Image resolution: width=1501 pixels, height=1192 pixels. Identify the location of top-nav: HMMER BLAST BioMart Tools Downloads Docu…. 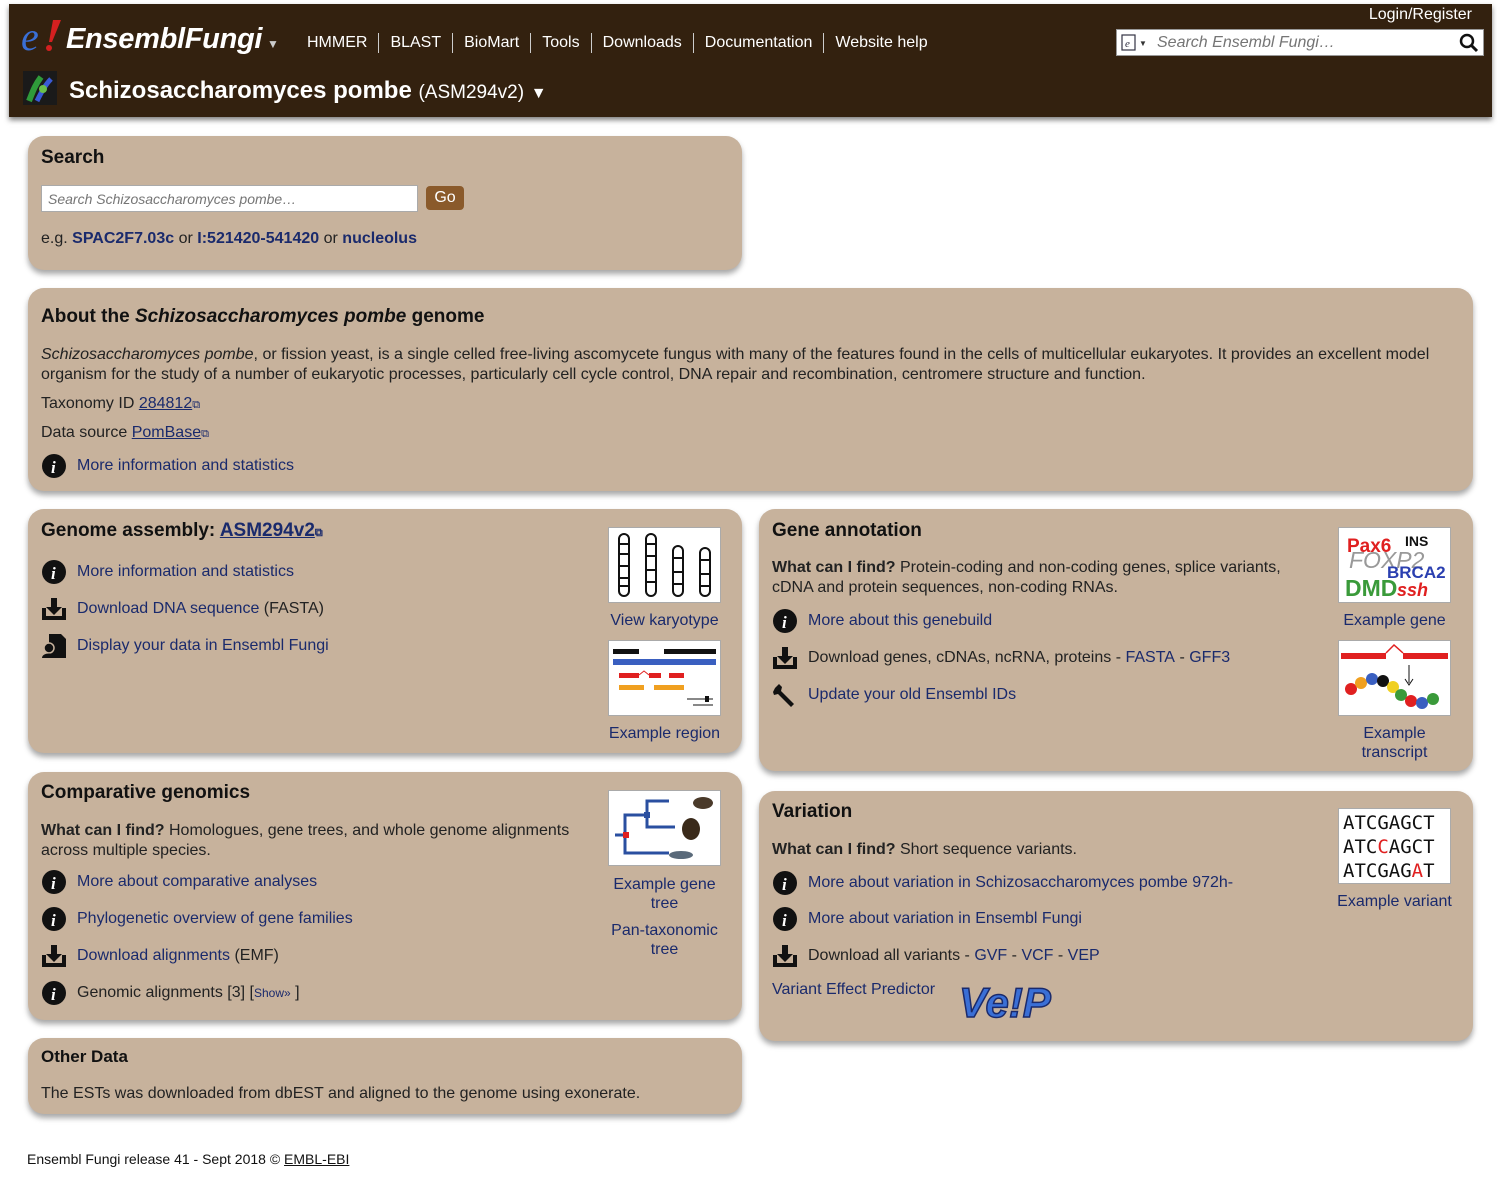
(617, 43).